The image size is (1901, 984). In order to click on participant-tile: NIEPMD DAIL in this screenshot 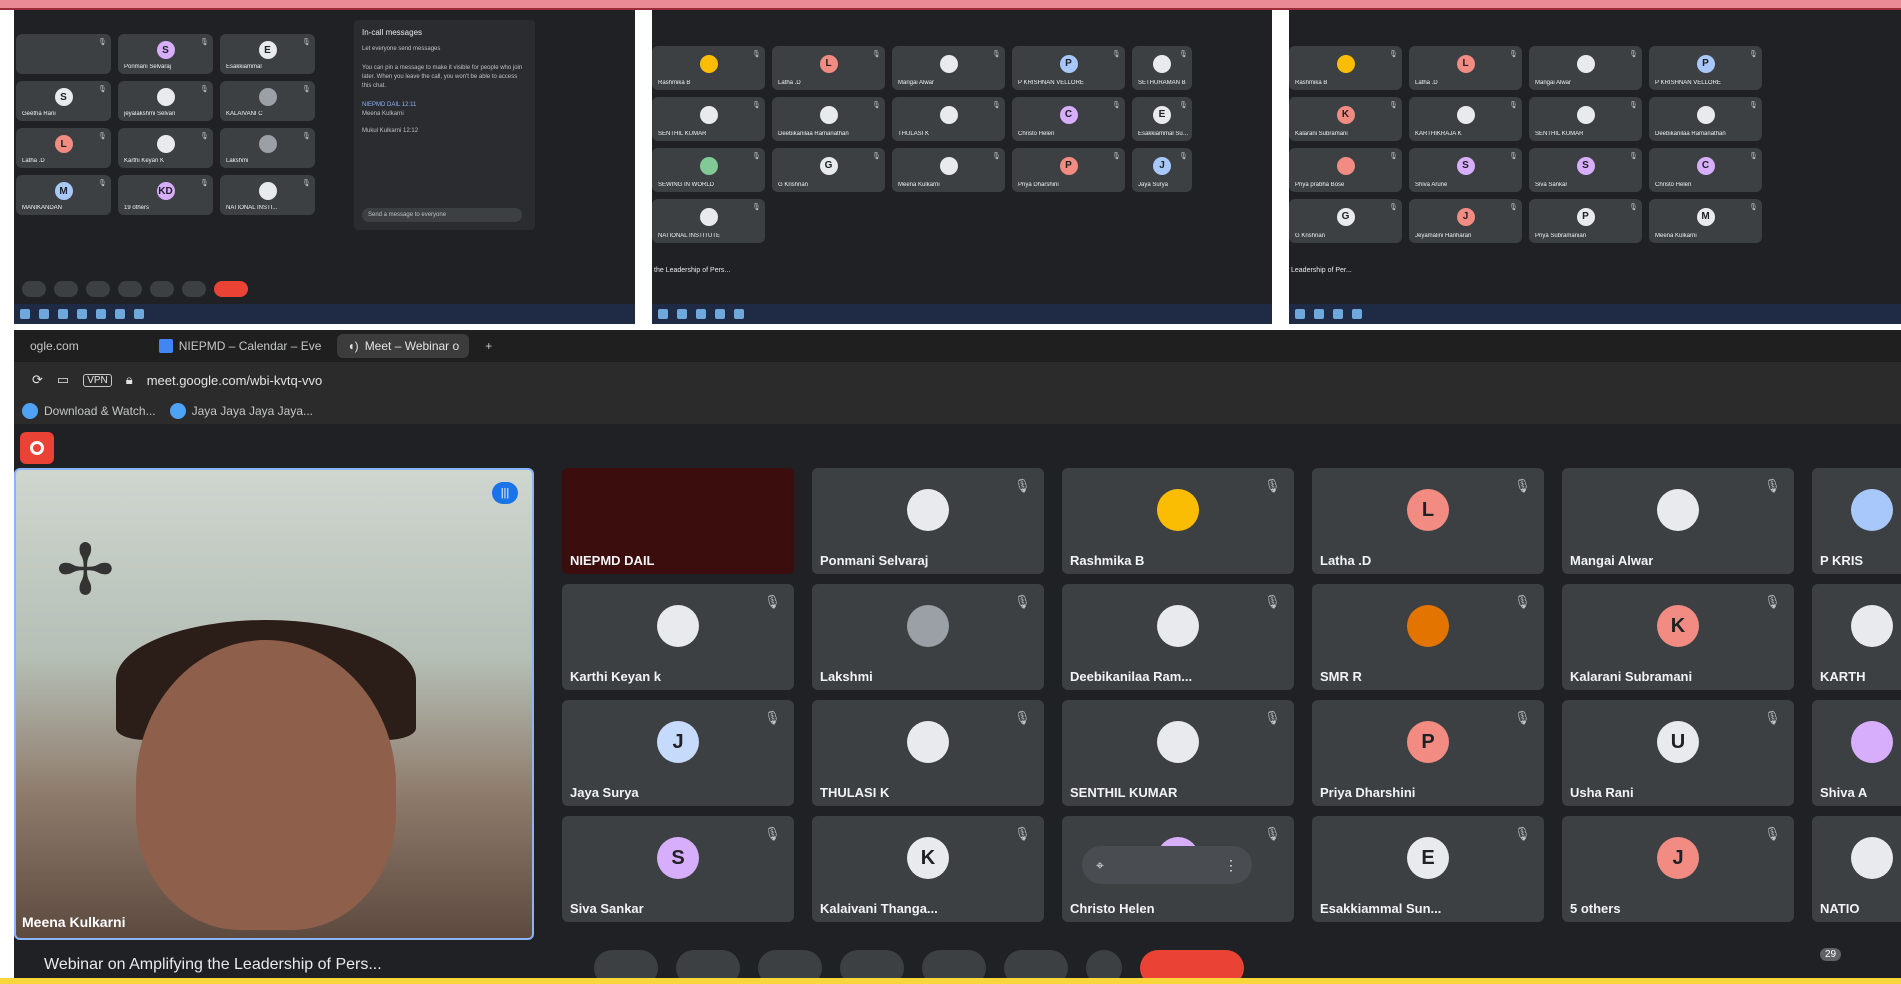, I will do `click(678, 521)`.